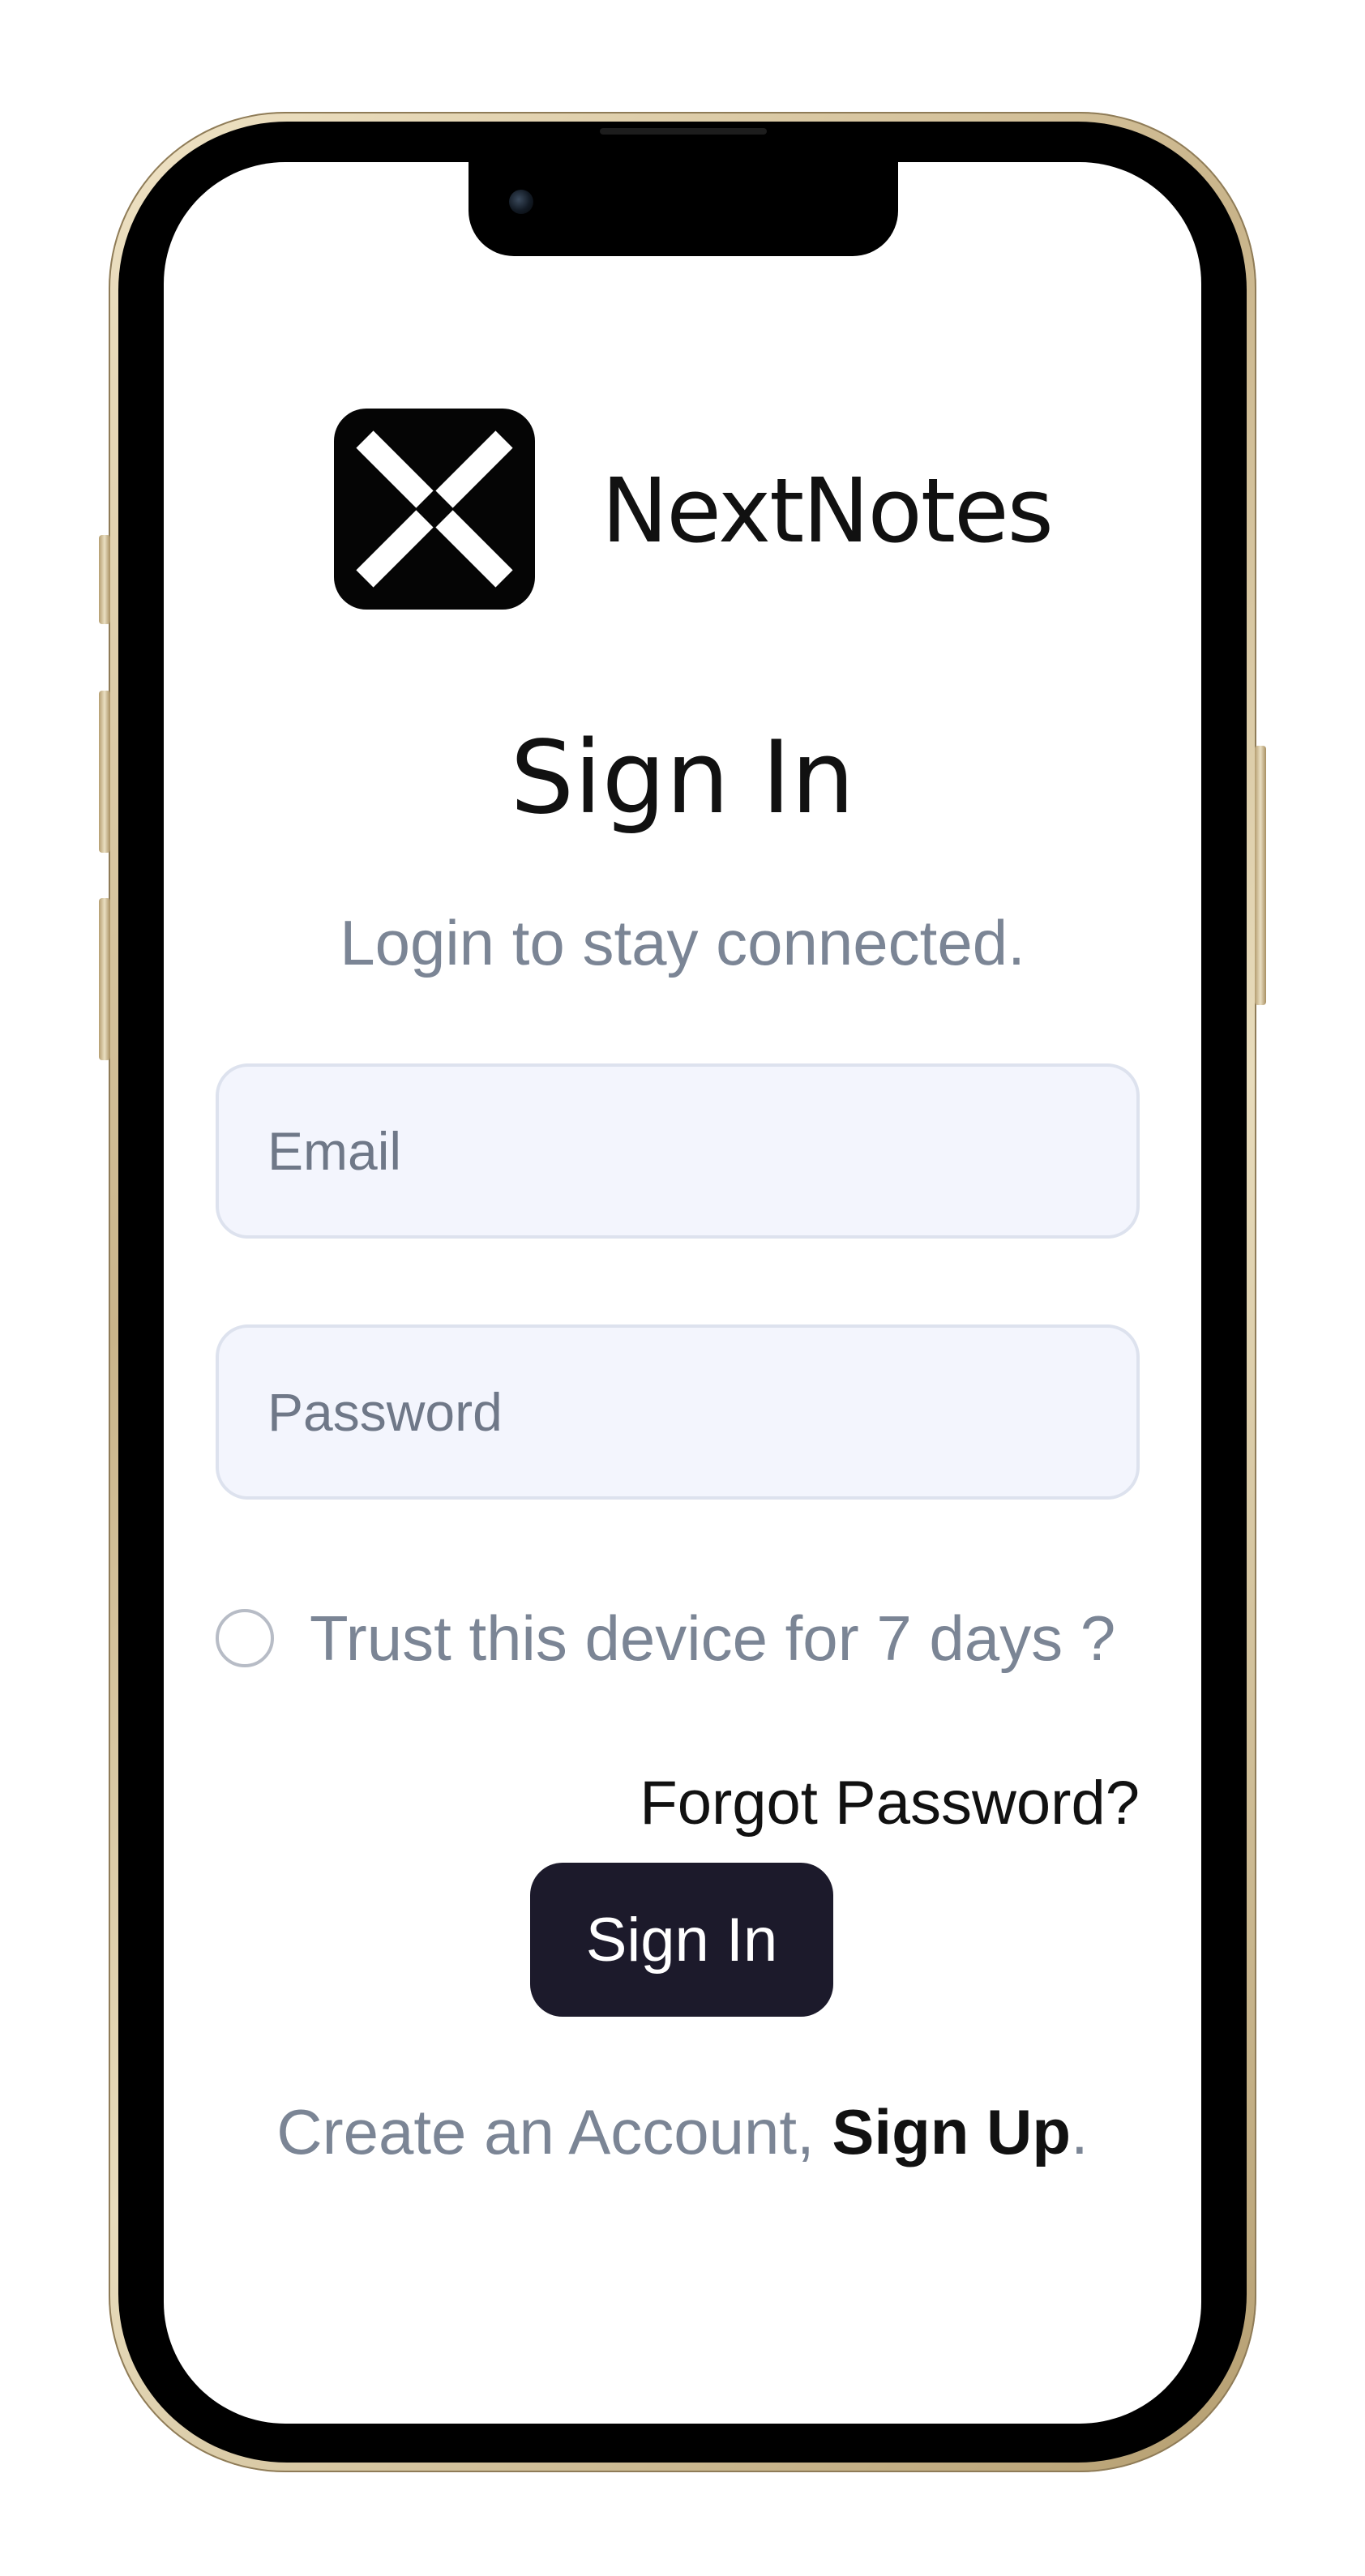  What do you see at coordinates (678, 1151) in the screenshot?
I see `email-field` at bounding box center [678, 1151].